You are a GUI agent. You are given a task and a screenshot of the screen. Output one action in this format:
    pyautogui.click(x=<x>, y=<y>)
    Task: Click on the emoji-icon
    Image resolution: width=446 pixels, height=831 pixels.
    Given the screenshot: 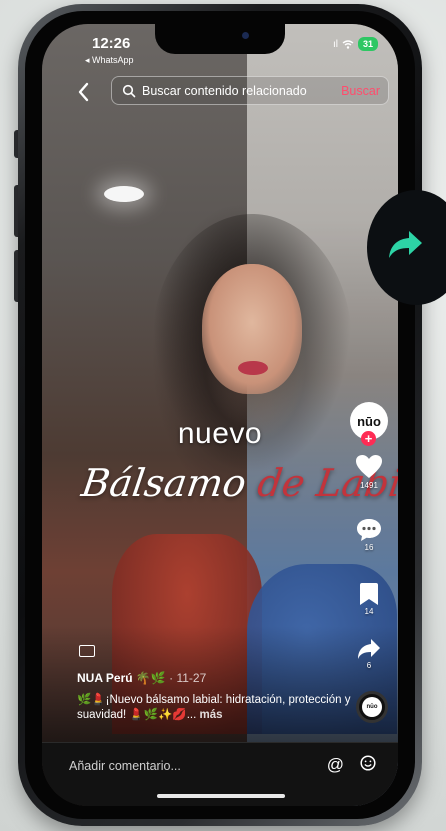 What is the action you would take?
    pyautogui.click(x=368, y=763)
    